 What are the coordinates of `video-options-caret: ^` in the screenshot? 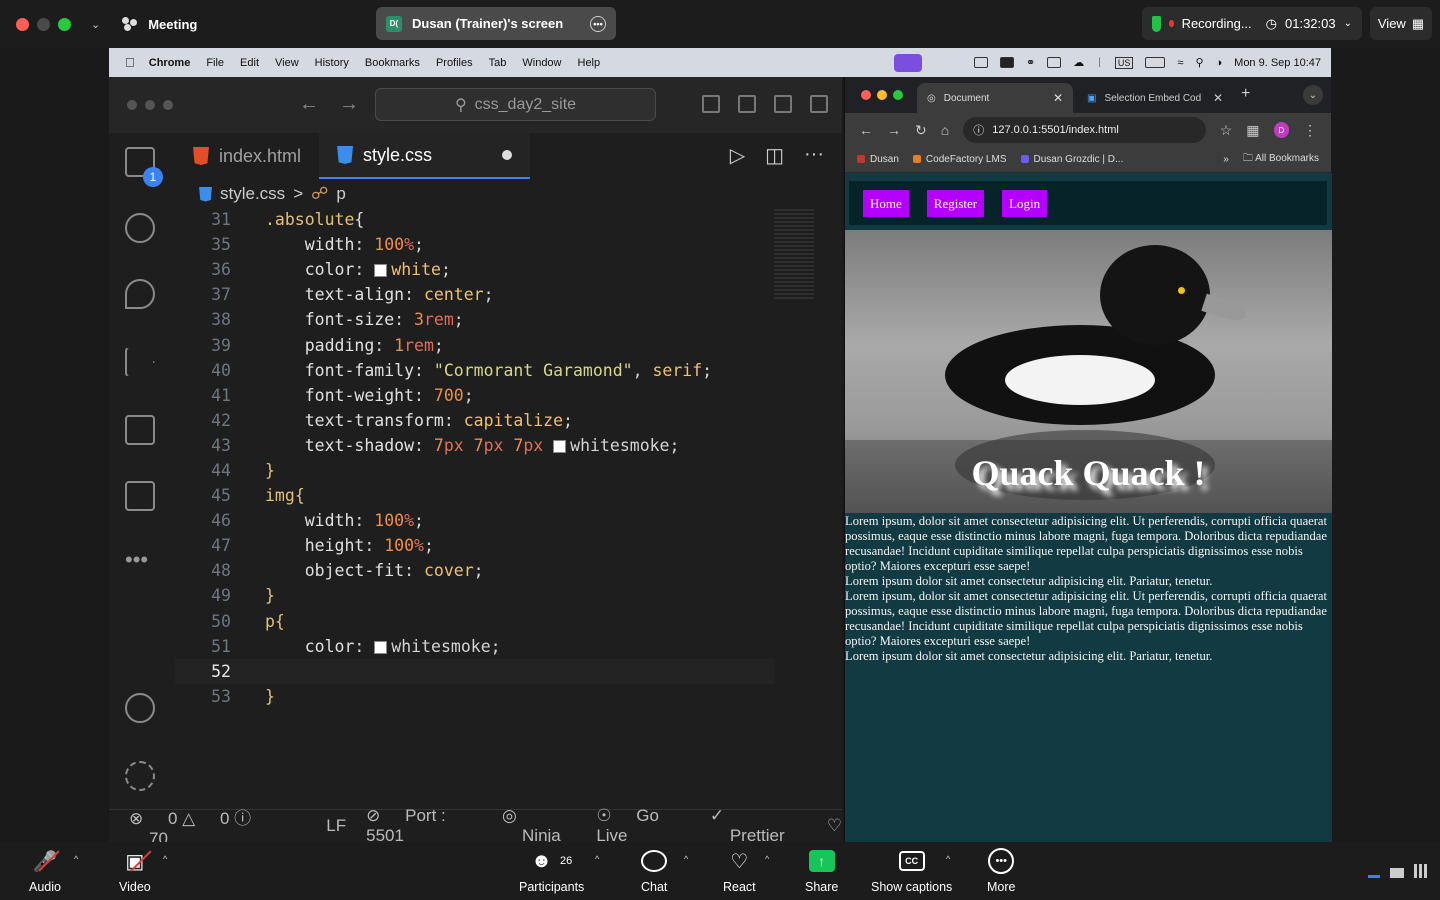 It's located at (165, 859).